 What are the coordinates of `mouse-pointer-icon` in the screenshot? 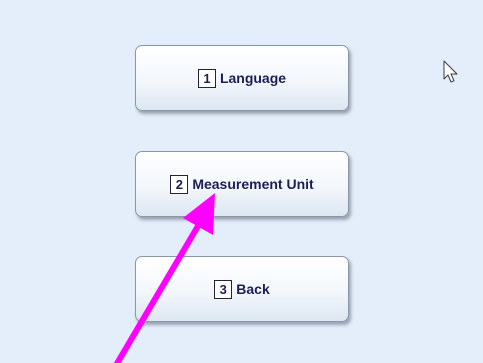 It's located at (450, 71).